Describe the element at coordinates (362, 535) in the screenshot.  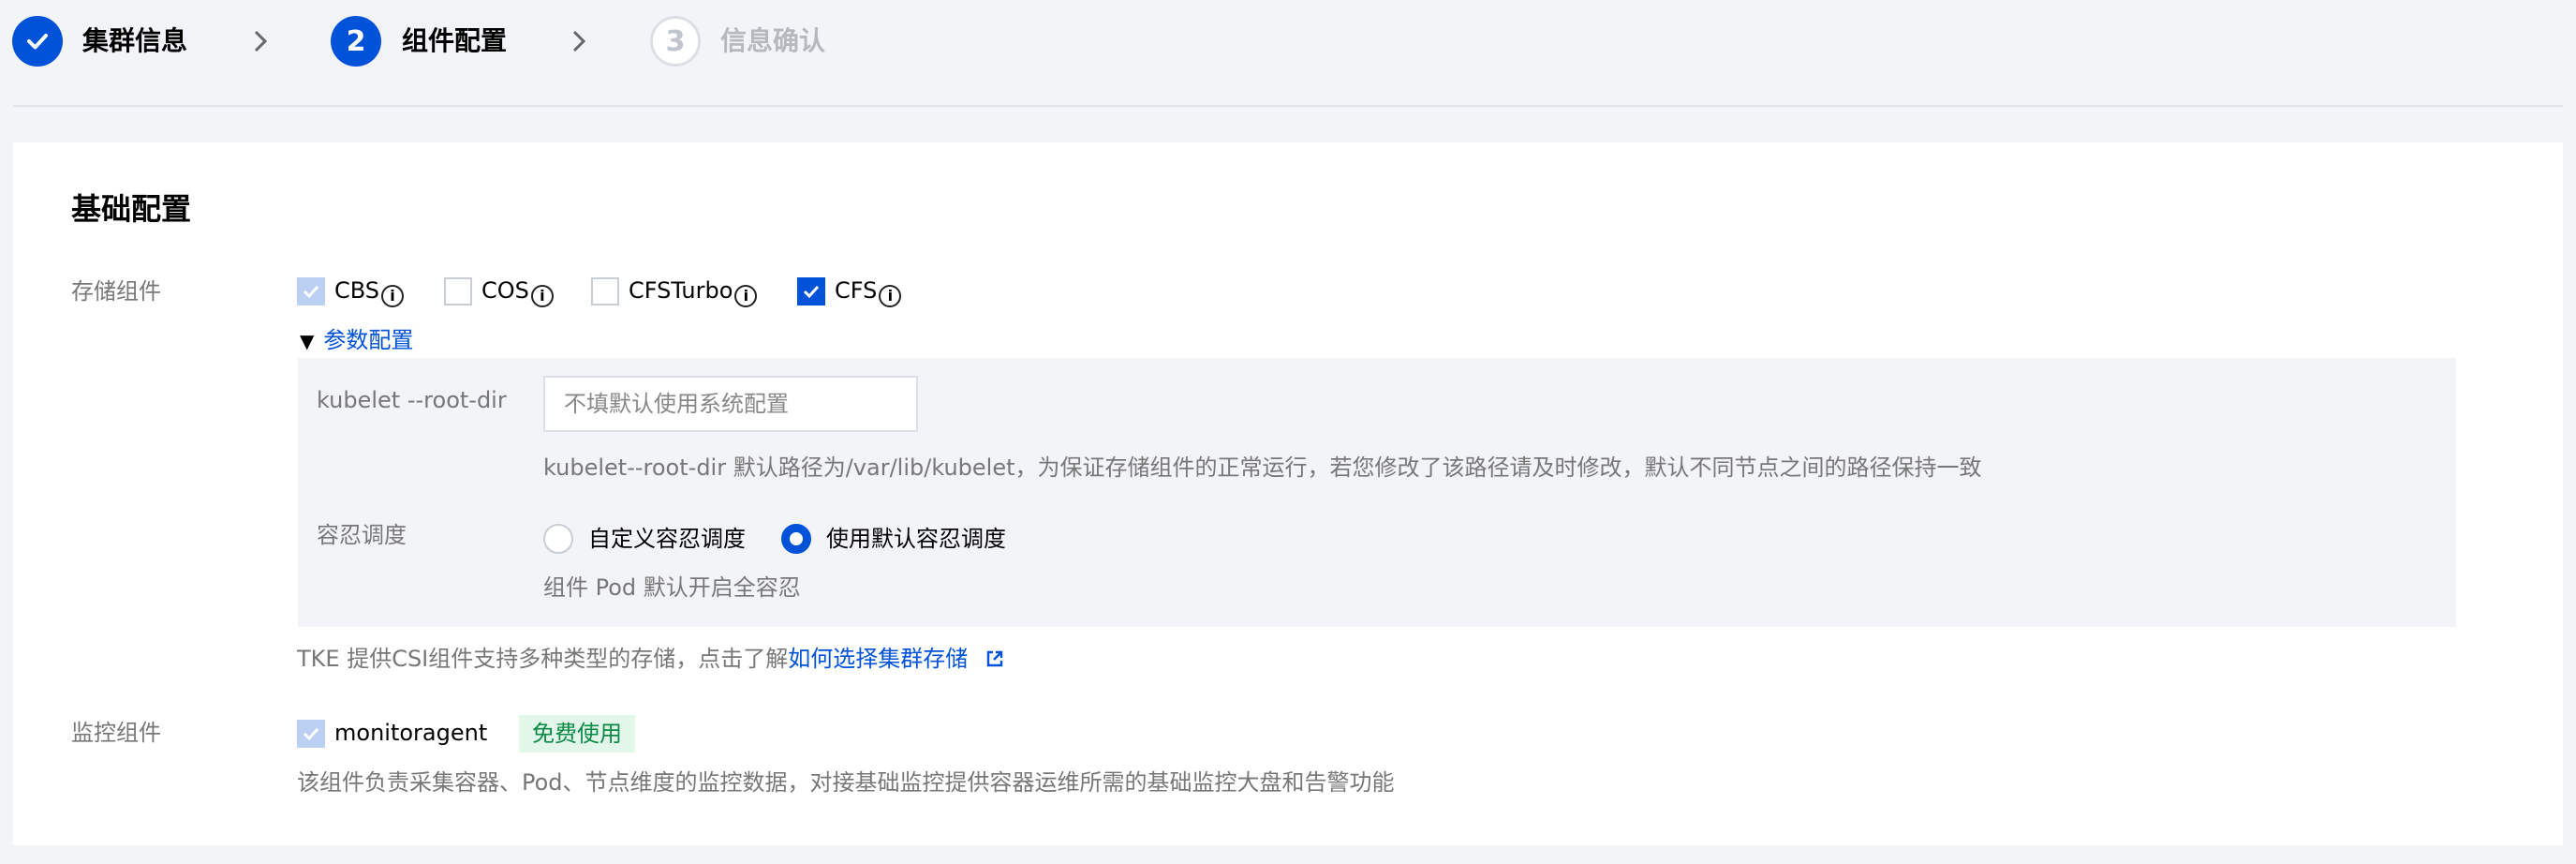
I see `toleration-label: 容忍调度` at that location.